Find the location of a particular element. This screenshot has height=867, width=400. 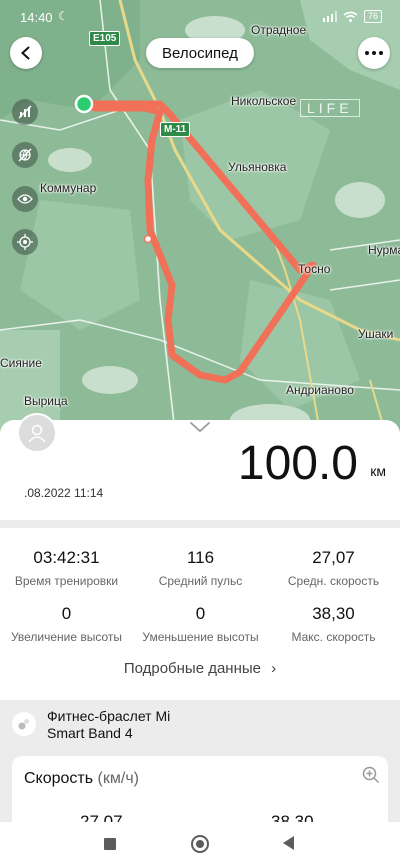

wifi-icon is located at coordinates (350, 16).